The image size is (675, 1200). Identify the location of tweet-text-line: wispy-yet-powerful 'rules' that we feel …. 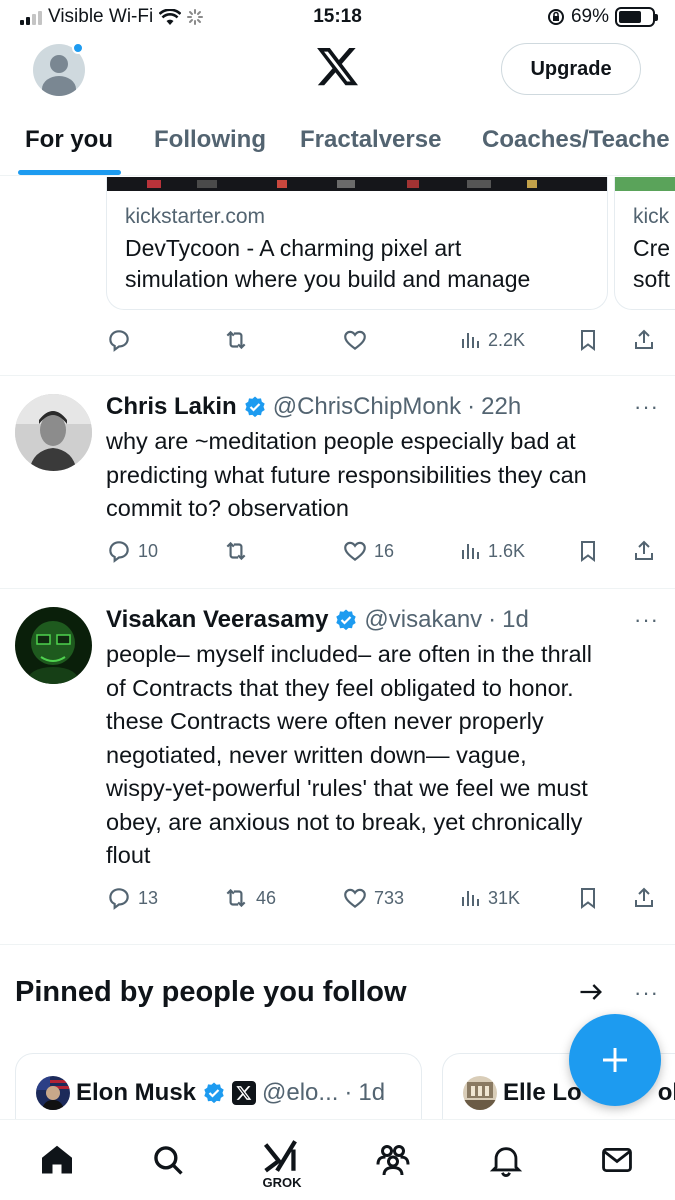
(347, 788).